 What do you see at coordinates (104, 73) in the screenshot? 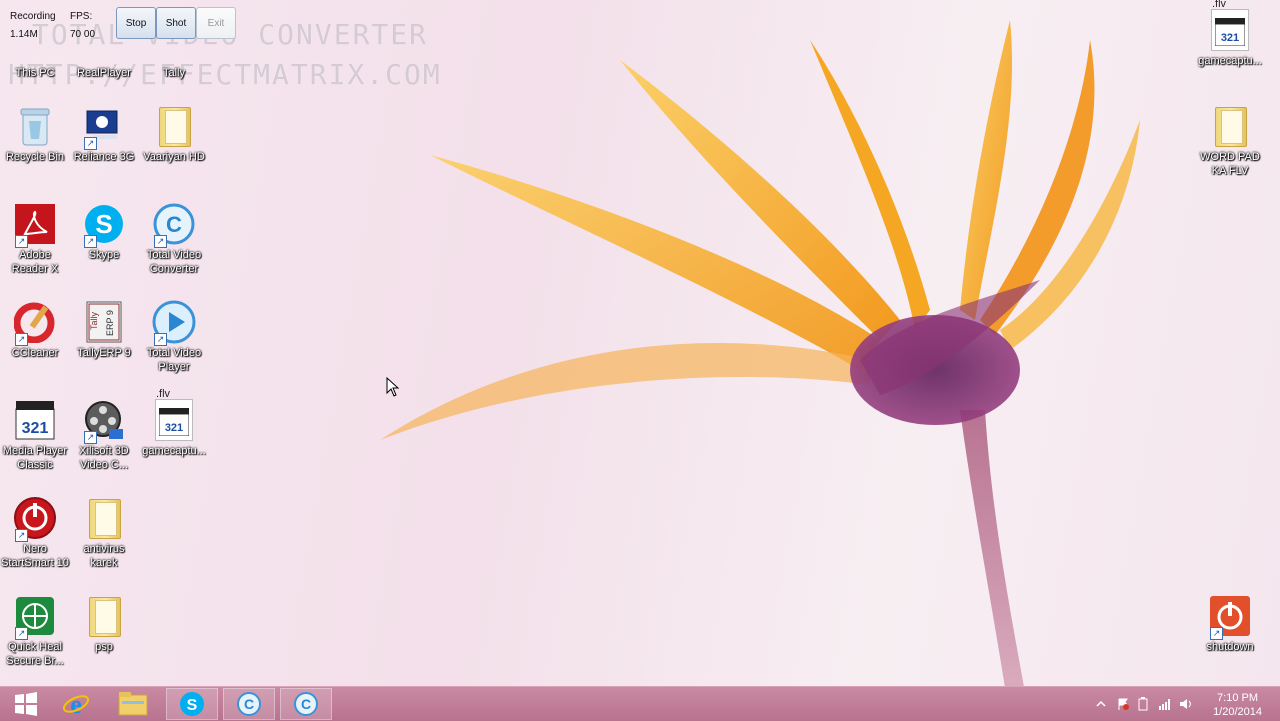
I see `desktop-icon-label: RealPlayer` at bounding box center [104, 73].